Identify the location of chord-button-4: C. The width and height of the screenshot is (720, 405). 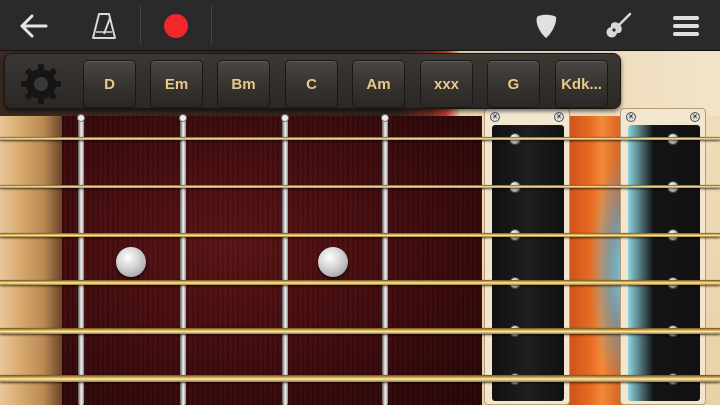
(311, 84).